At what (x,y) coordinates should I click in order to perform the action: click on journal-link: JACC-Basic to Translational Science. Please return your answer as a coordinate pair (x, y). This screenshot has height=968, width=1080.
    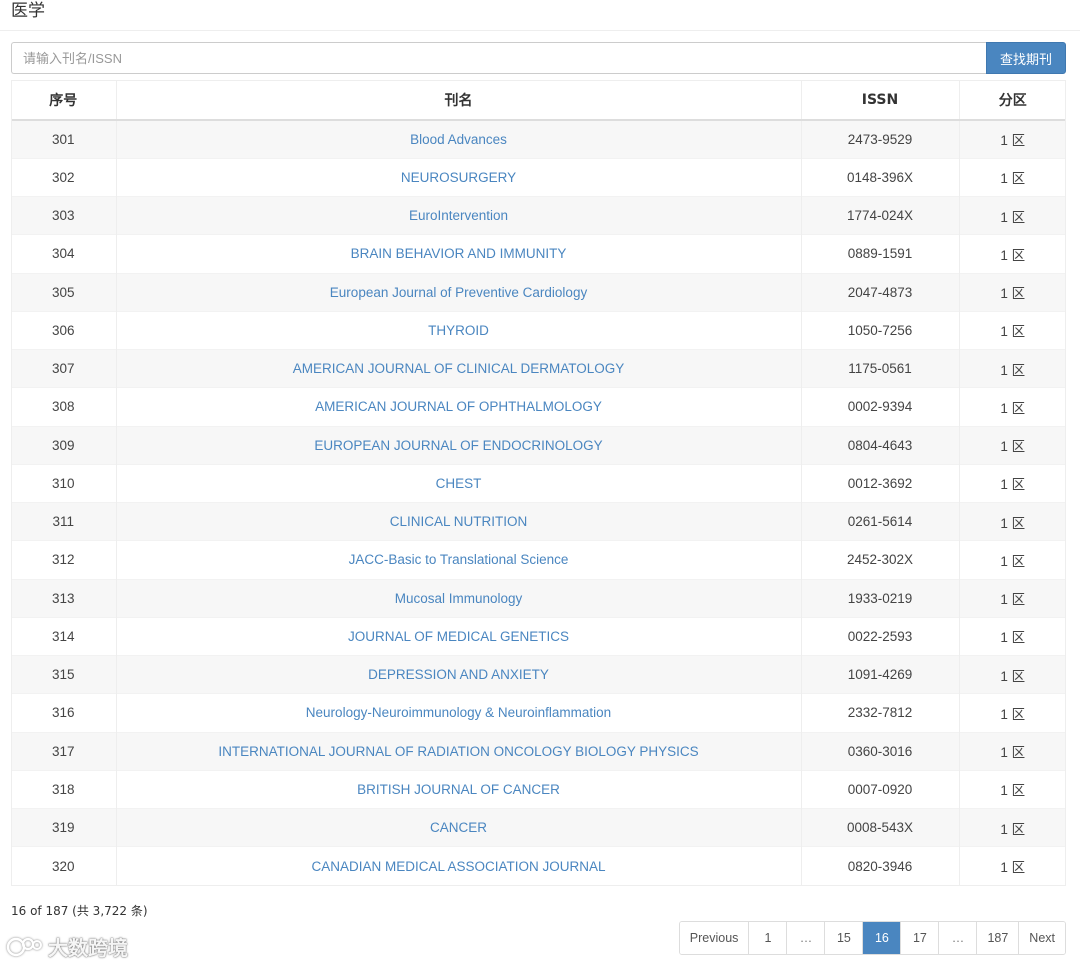
    Looking at the image, I should click on (459, 559).